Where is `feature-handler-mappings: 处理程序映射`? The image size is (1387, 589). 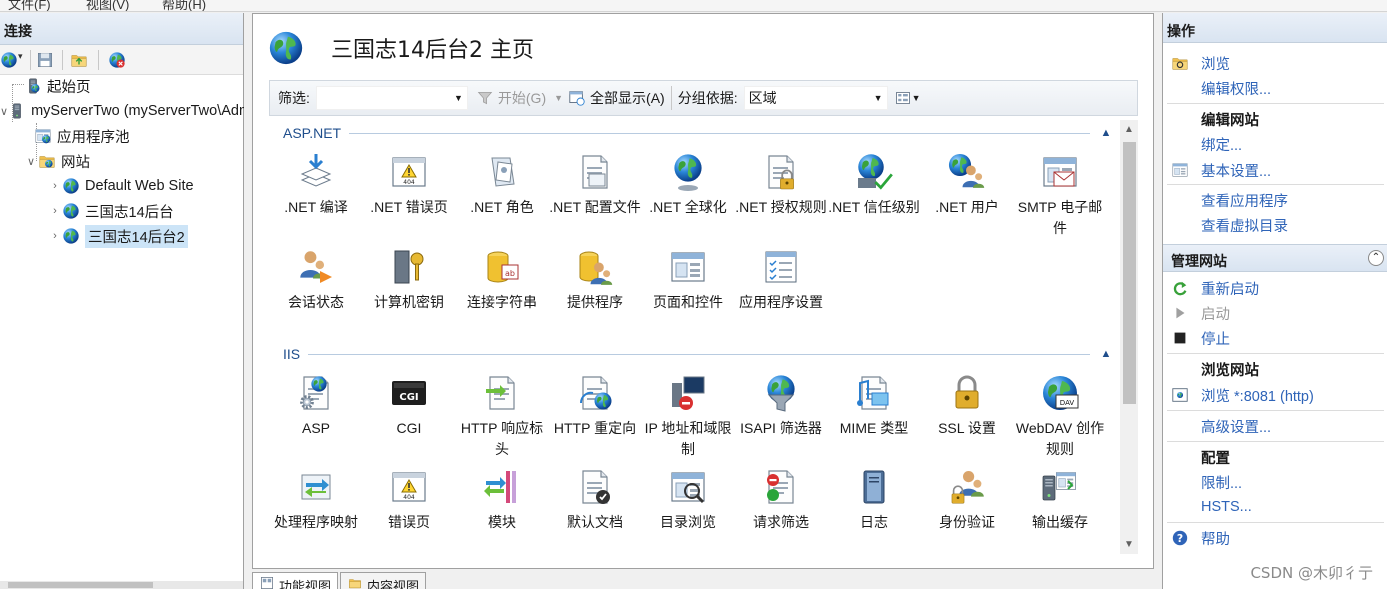 feature-handler-mappings: 处理程序映射 is located at coordinates (316, 500).